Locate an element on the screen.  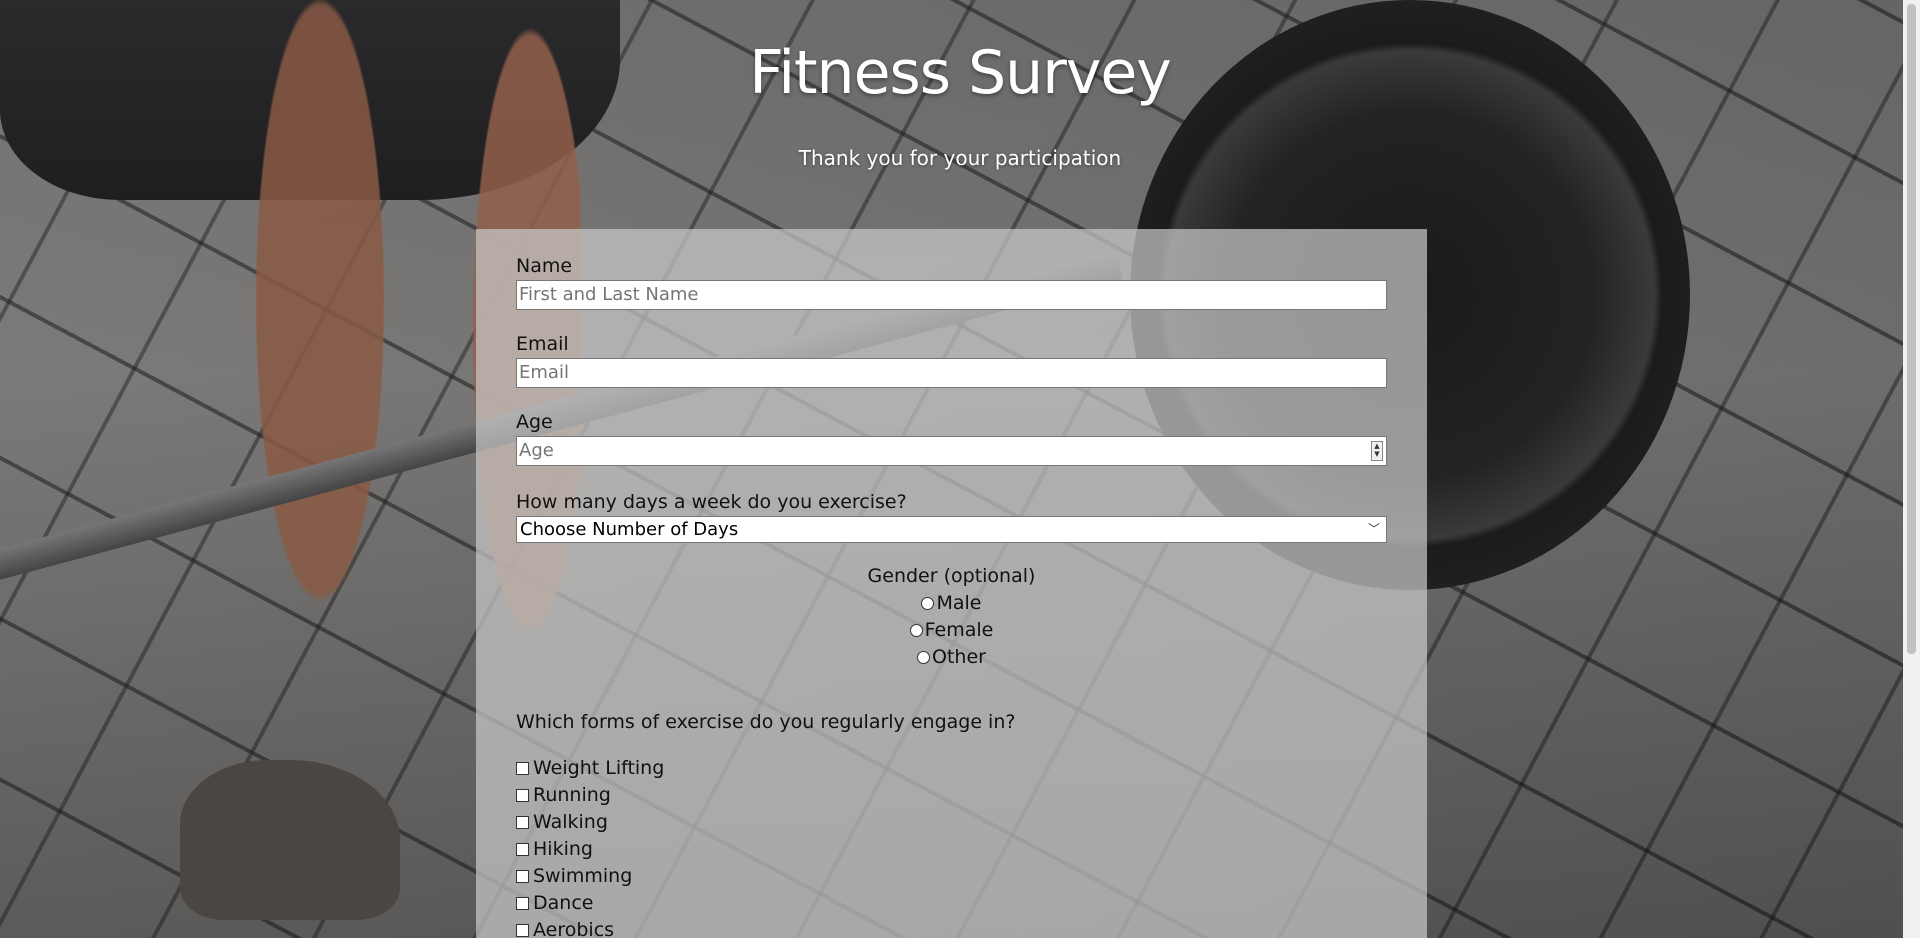
checkbox-aerobics is located at coordinates (522, 930).